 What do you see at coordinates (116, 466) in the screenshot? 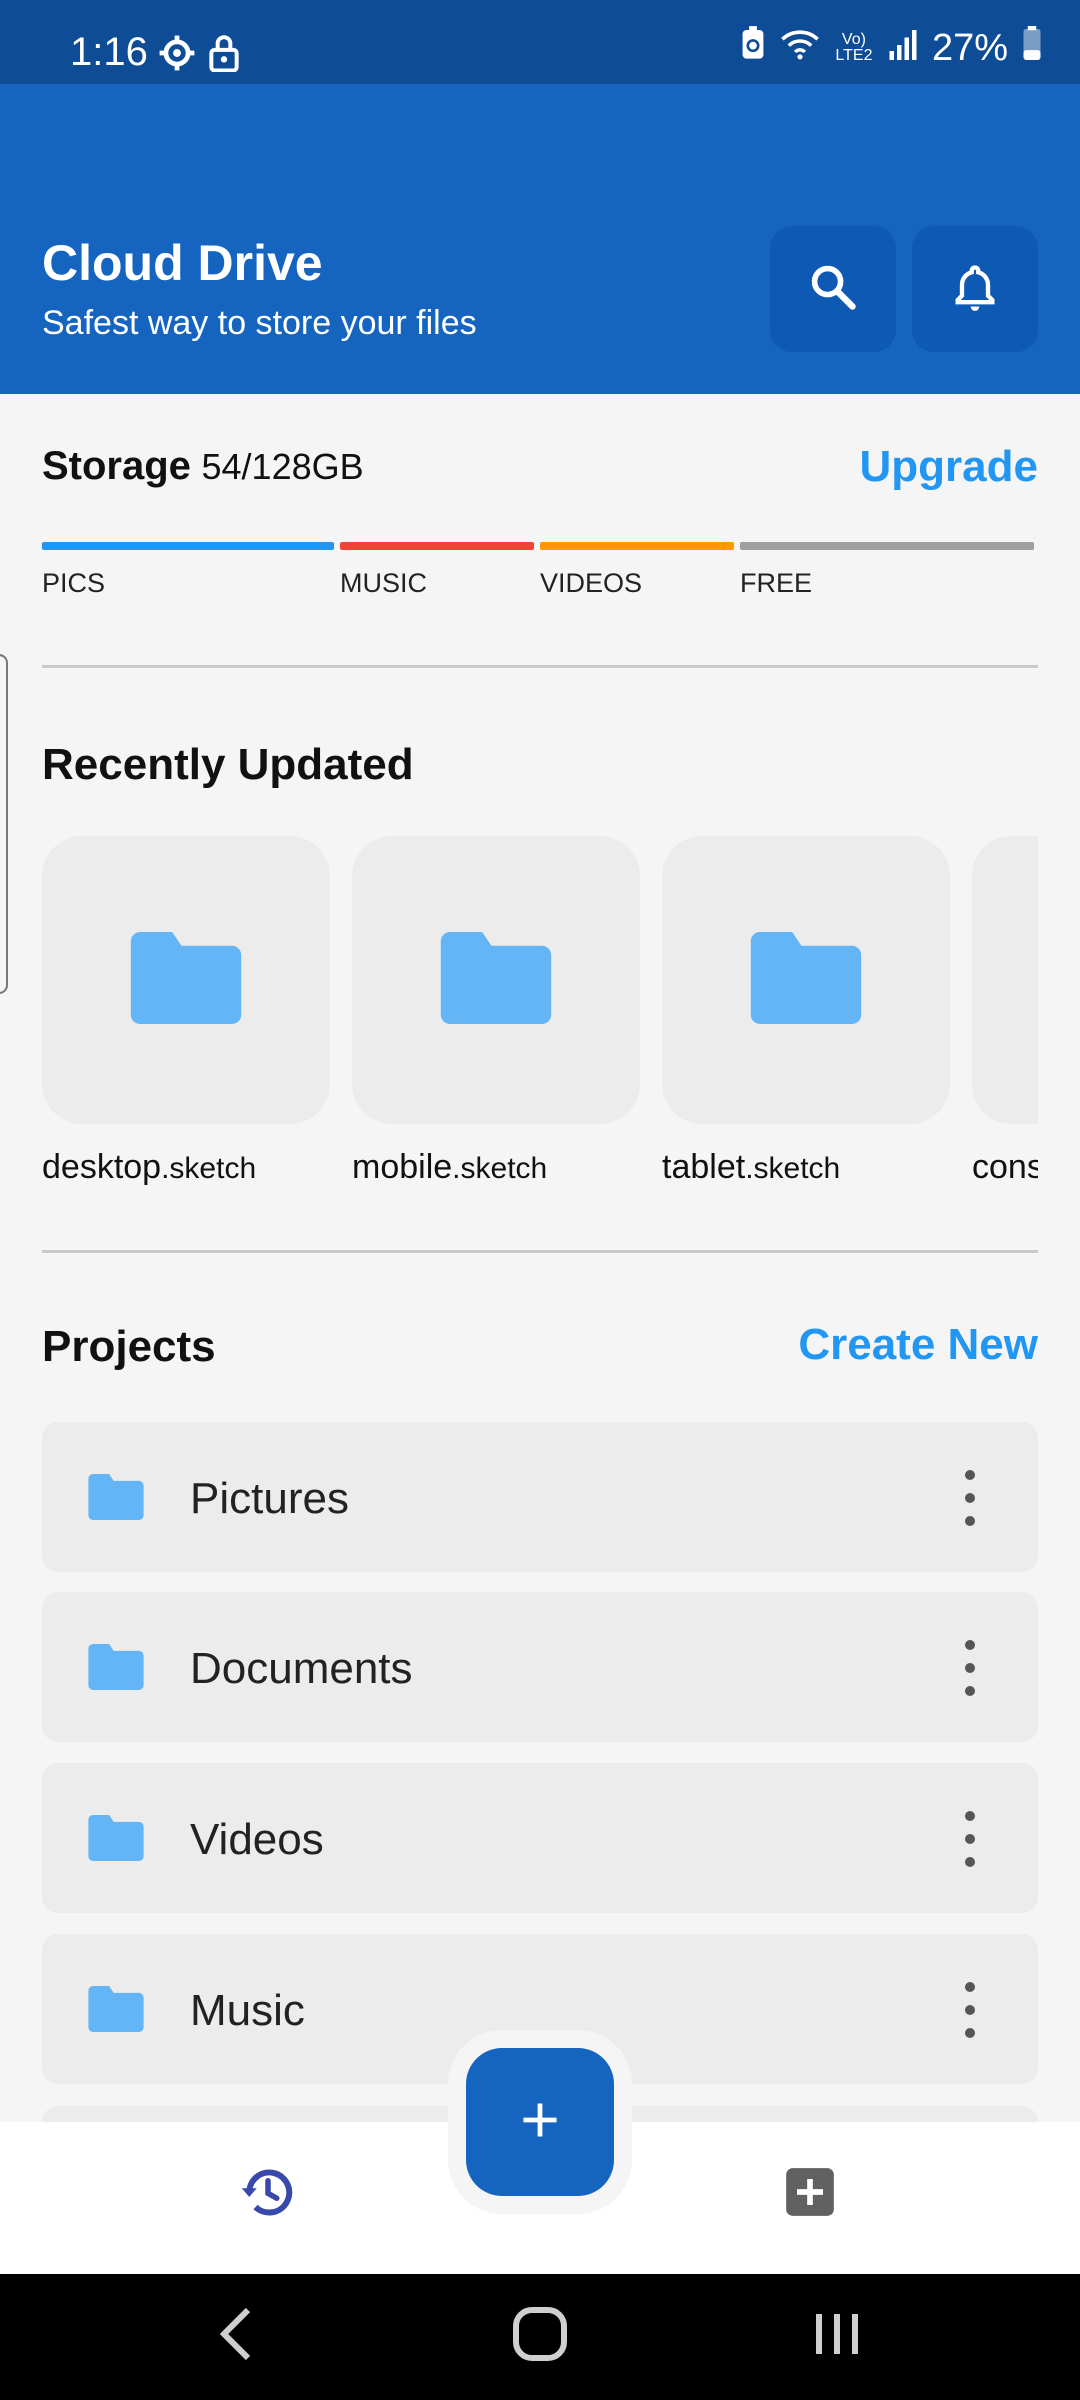
I see `storage-label: Storage` at bounding box center [116, 466].